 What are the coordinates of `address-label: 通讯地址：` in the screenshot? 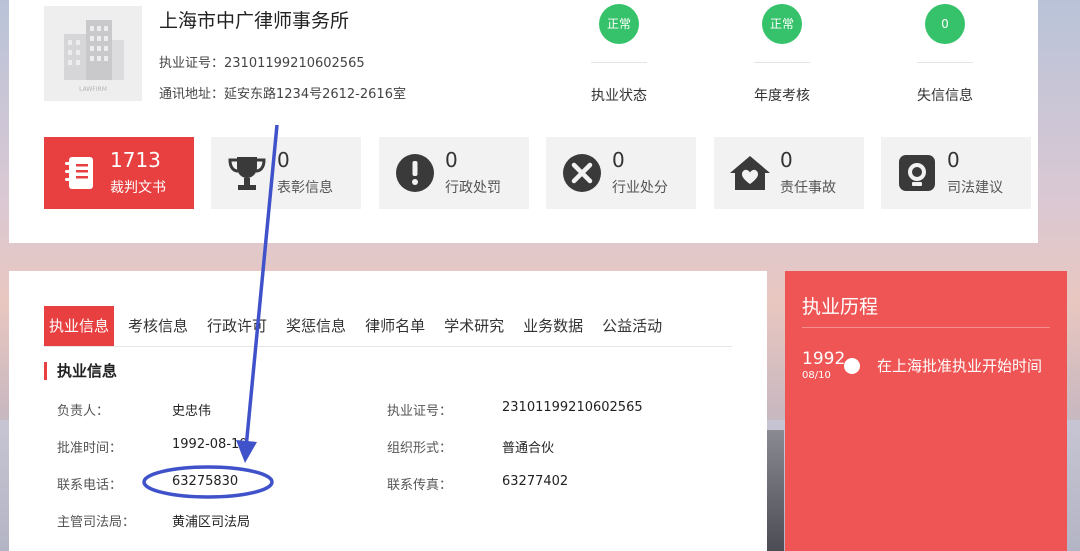 It's located at (192, 94).